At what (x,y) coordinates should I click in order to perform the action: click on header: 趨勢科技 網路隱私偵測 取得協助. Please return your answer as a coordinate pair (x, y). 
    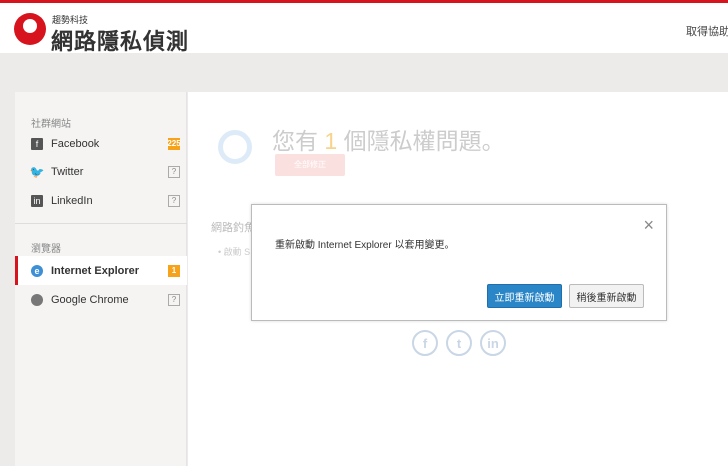
    Looking at the image, I should click on (364, 28).